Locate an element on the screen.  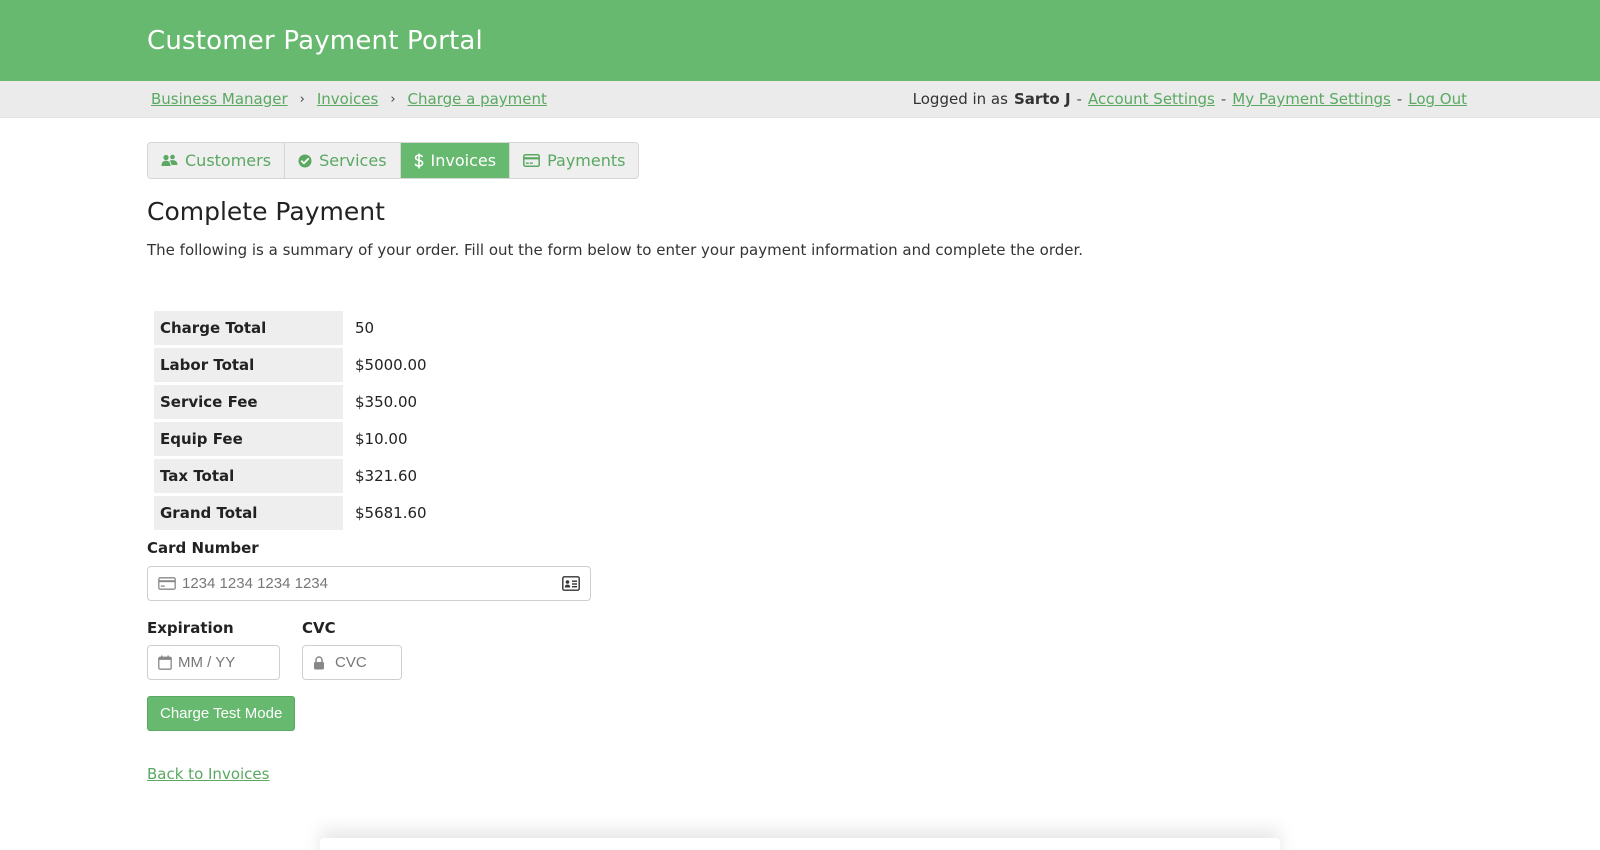
cvc-label: CVC is located at coordinates (319, 628).